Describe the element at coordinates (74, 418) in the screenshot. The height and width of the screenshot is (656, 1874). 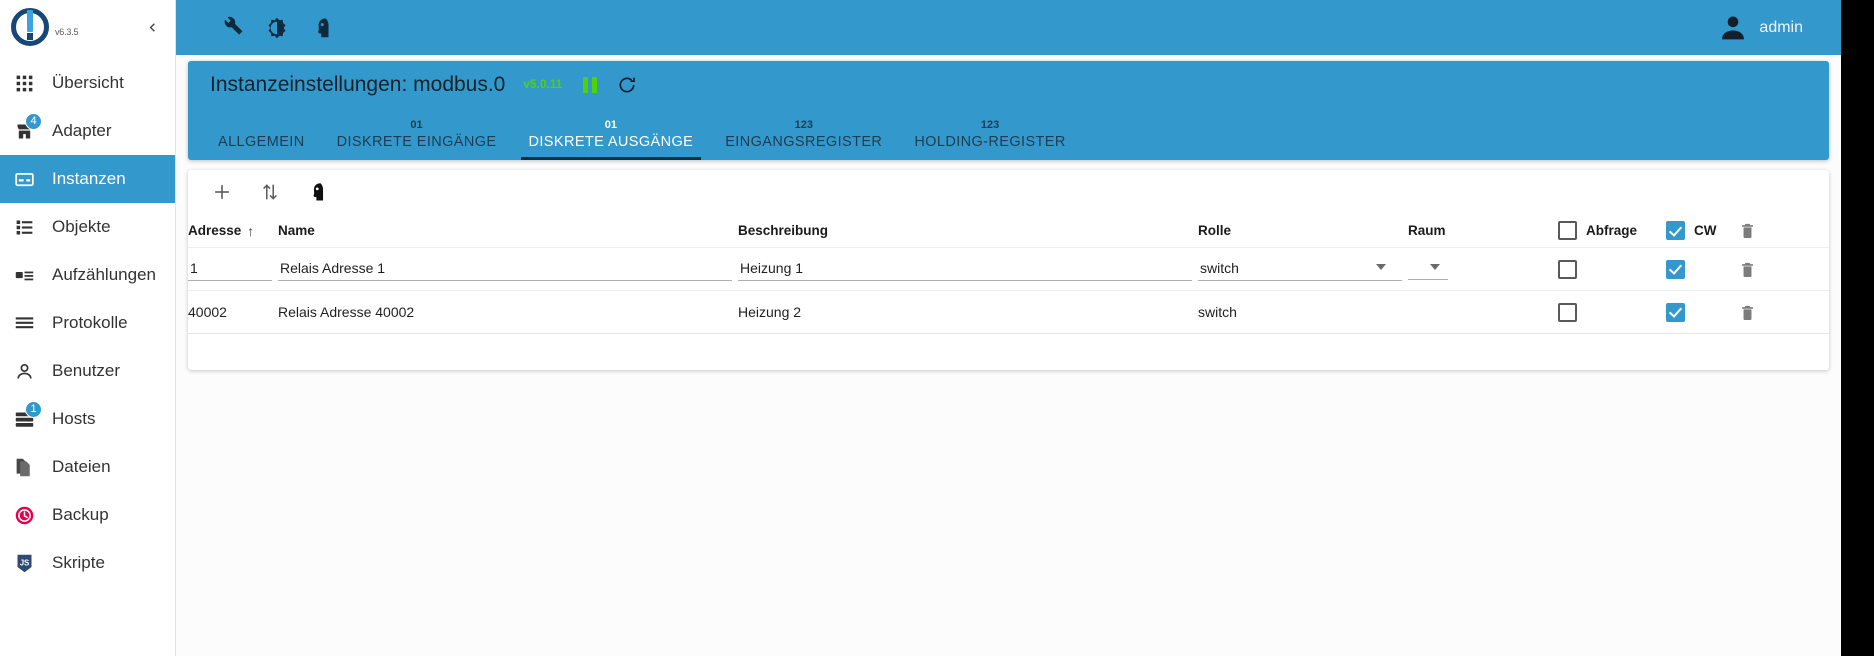
I see `sidebar-item-label: Hosts` at that location.